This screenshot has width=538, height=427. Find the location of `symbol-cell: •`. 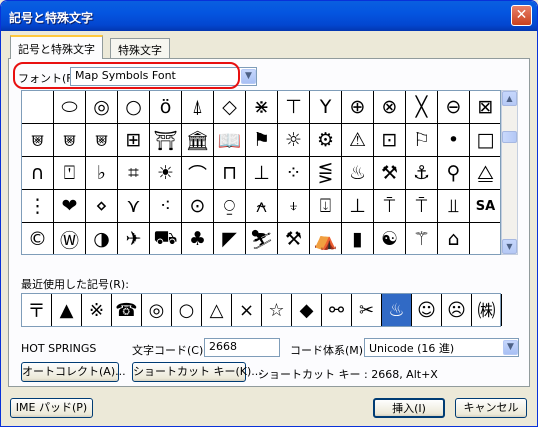

symbol-cell: • is located at coordinates (454, 140).